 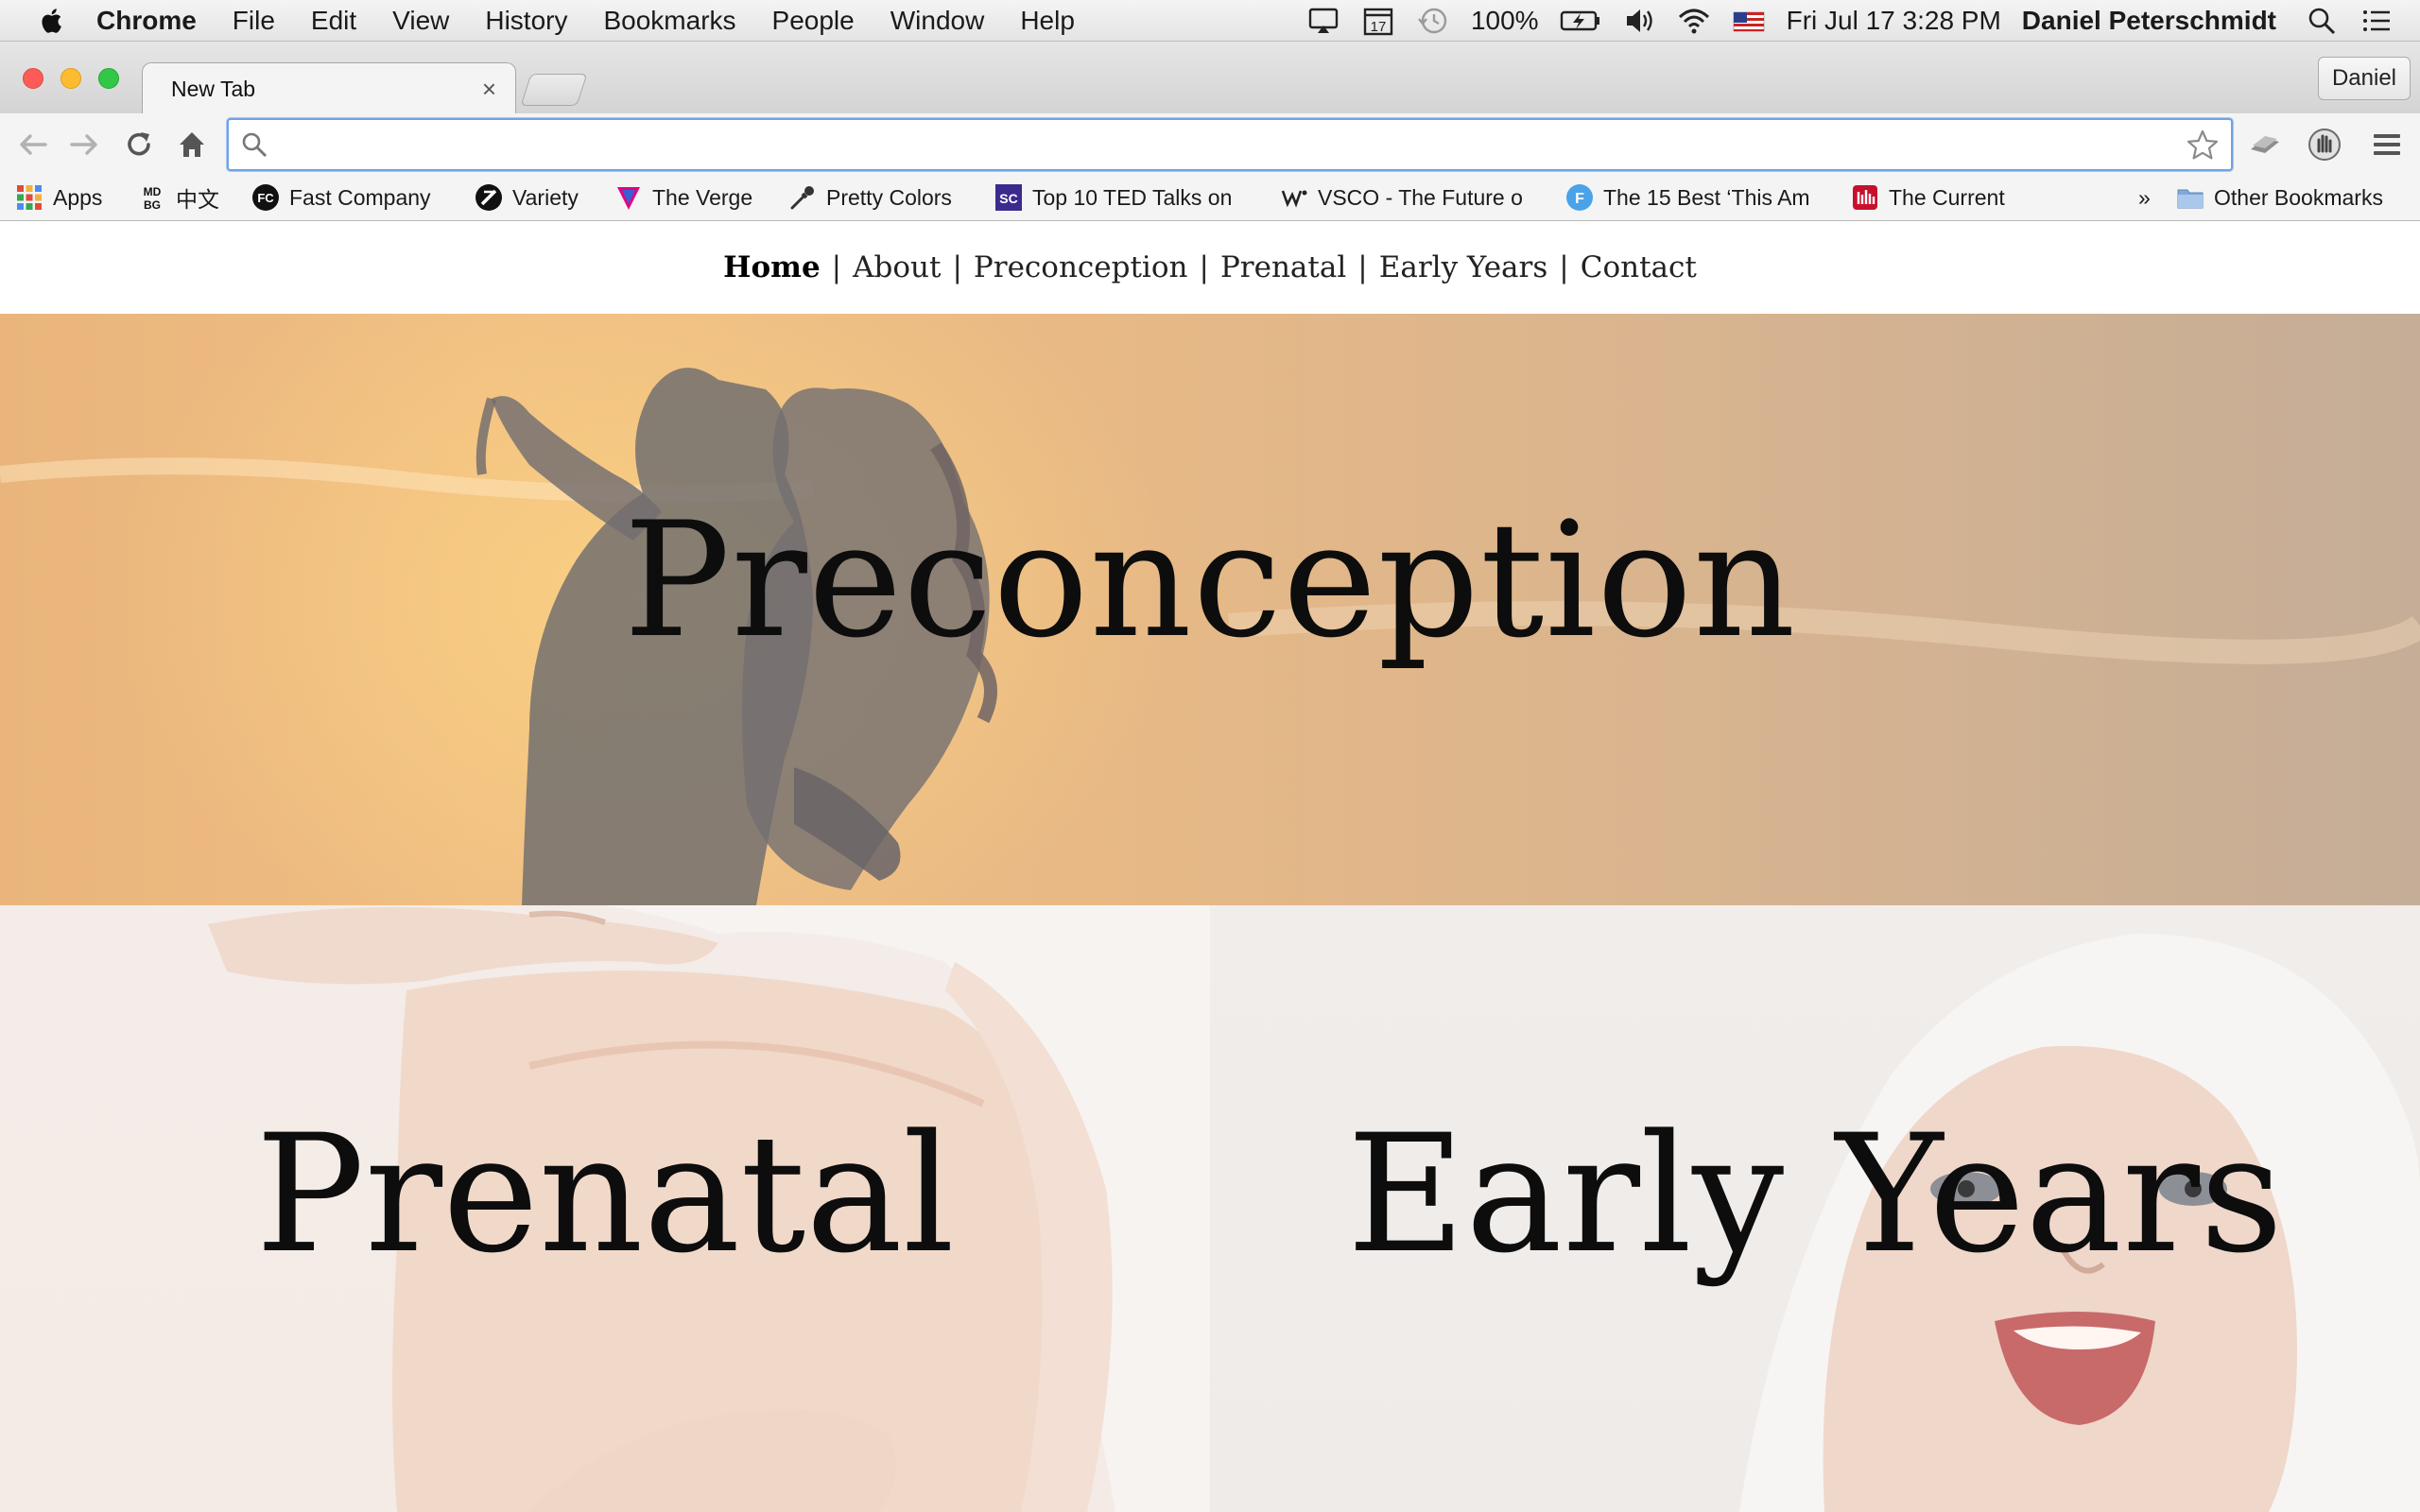 I want to click on overflow-chevron-icon: », so click(x=2145, y=197).